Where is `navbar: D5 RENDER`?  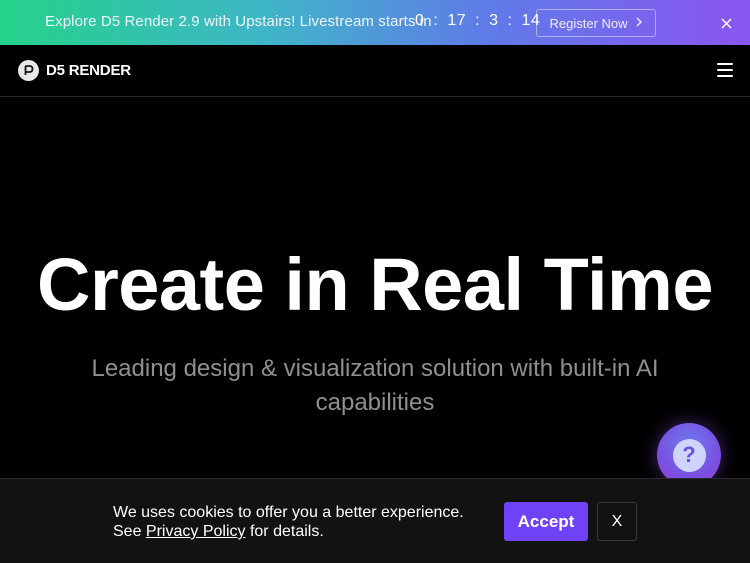 navbar: D5 RENDER is located at coordinates (375, 71).